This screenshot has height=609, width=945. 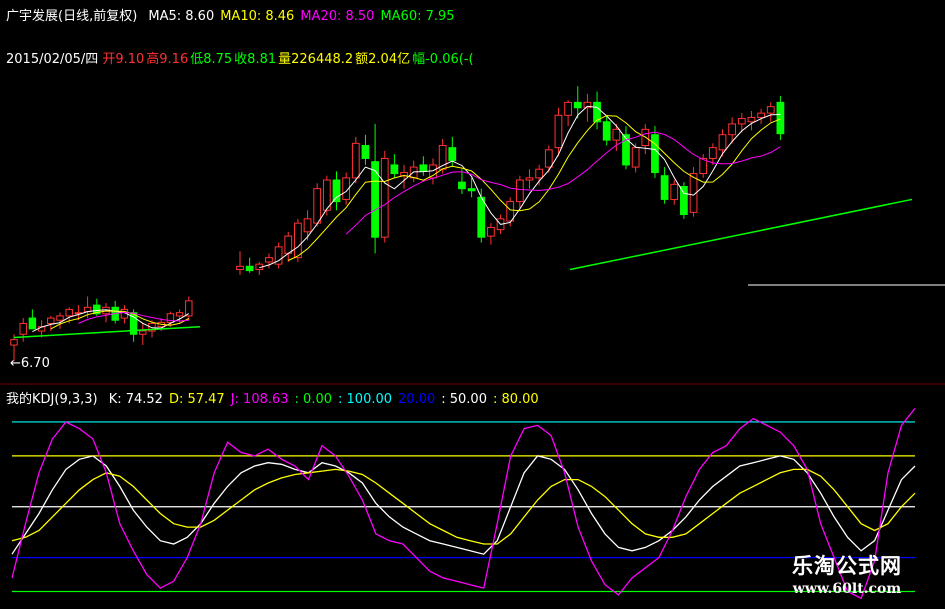 I want to click on quote-field-0: 2015/02/05/四, so click(x=52, y=59).